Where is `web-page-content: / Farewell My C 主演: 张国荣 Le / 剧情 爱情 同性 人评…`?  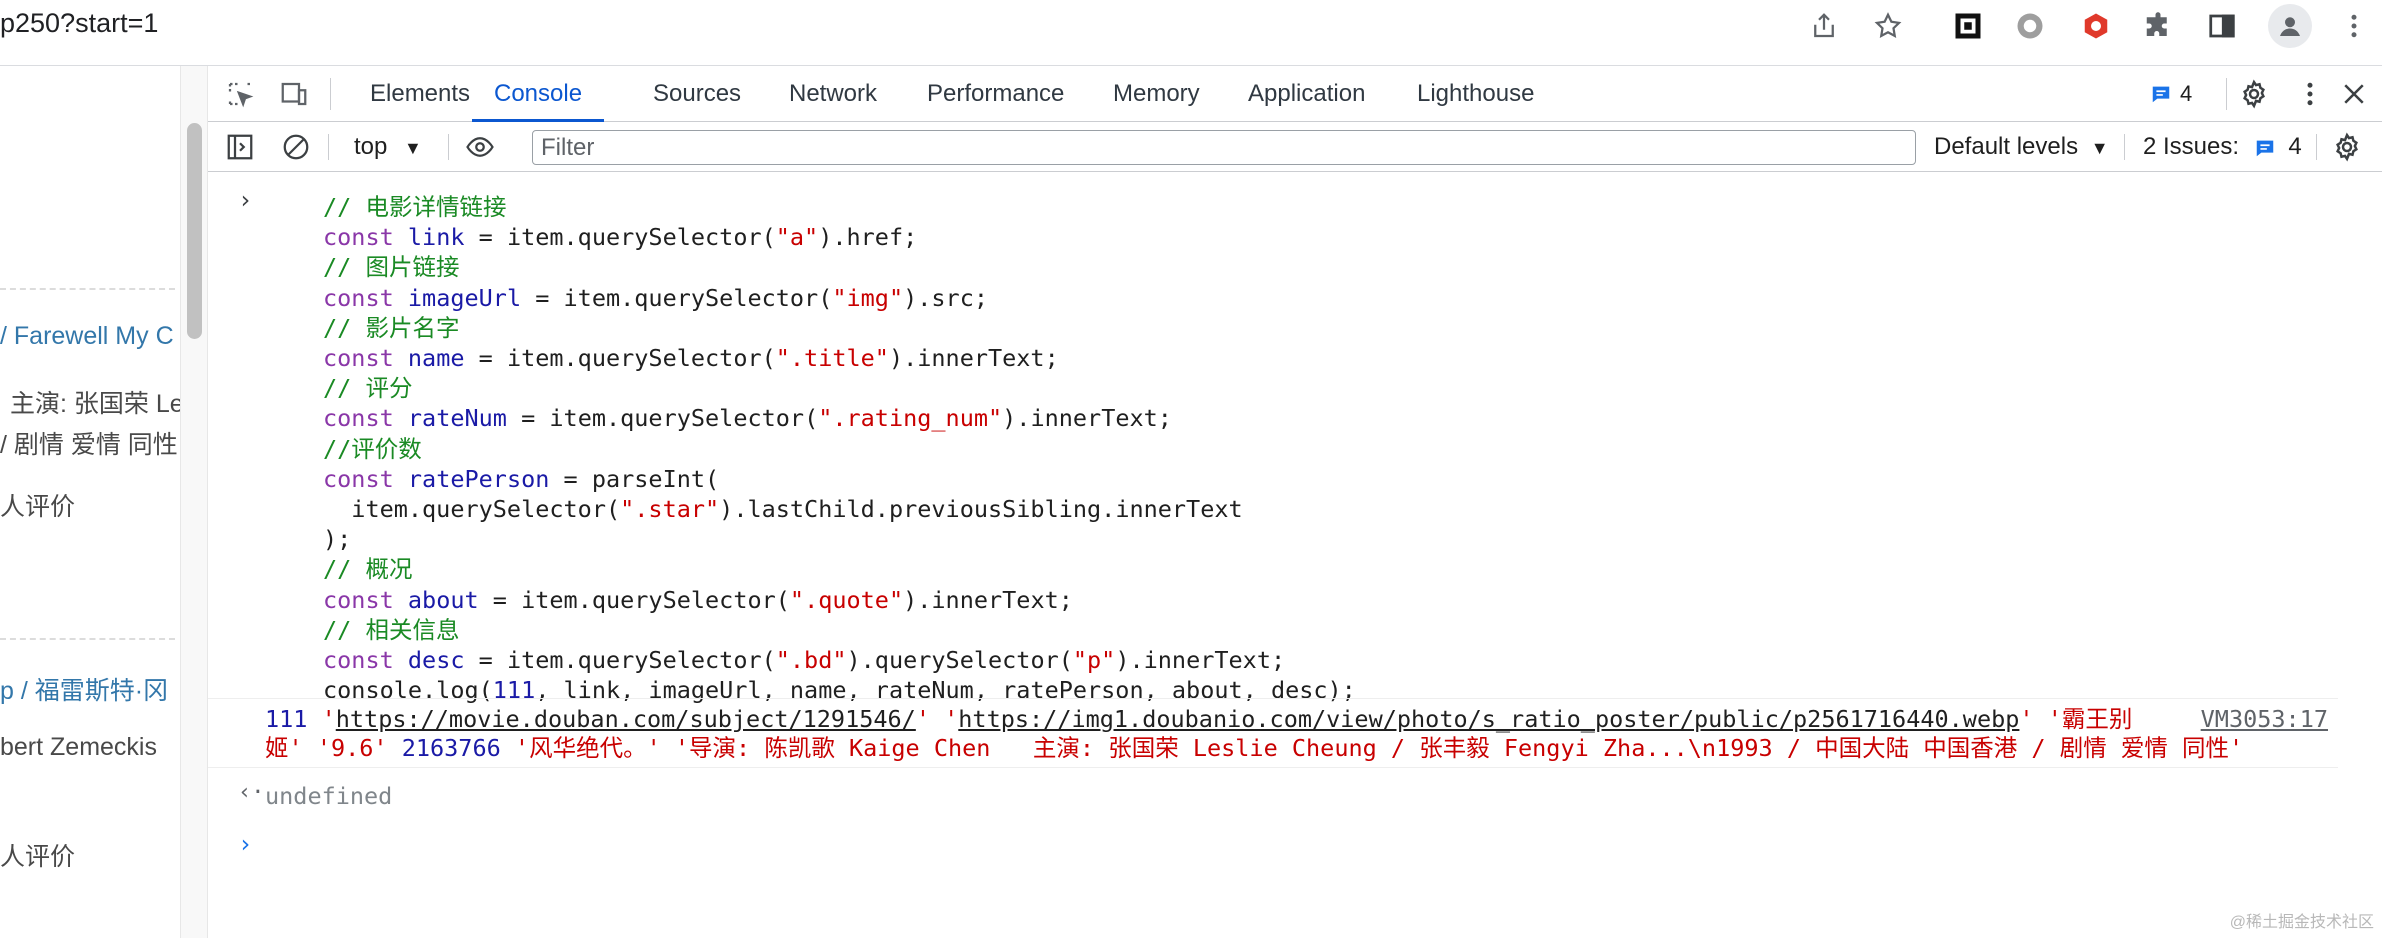 web-page-content: / Farewell My C 主演: 张国荣 Le / 剧情 爱情 同性 人评… is located at coordinates (90, 502).